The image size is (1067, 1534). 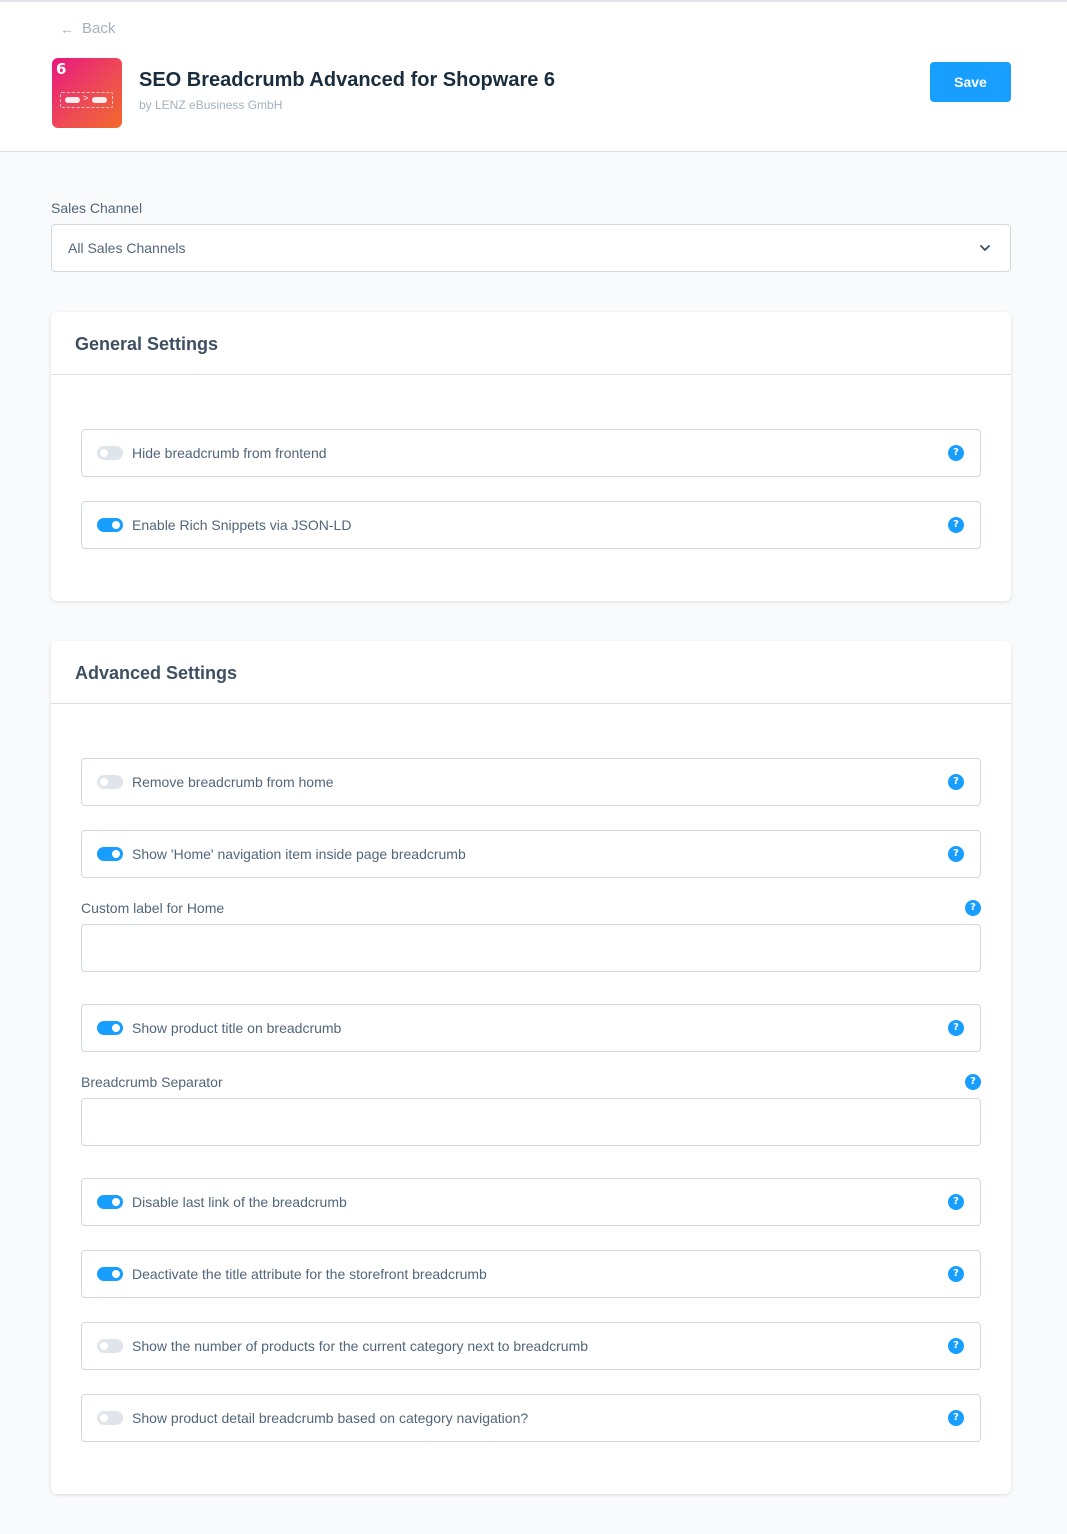 I want to click on switch-field: Remove breadcrumb from home ?, so click(x=531, y=782).